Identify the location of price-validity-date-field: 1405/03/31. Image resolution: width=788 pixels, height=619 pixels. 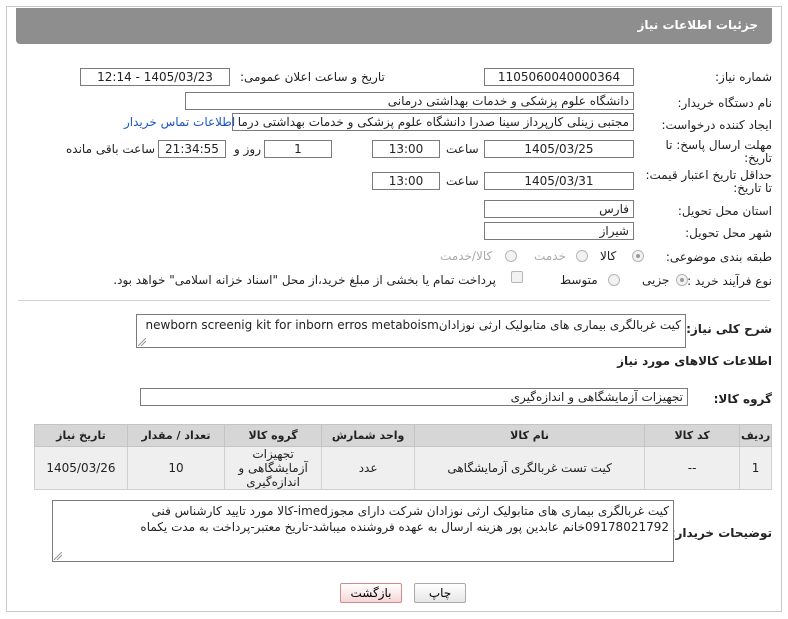
(559, 181).